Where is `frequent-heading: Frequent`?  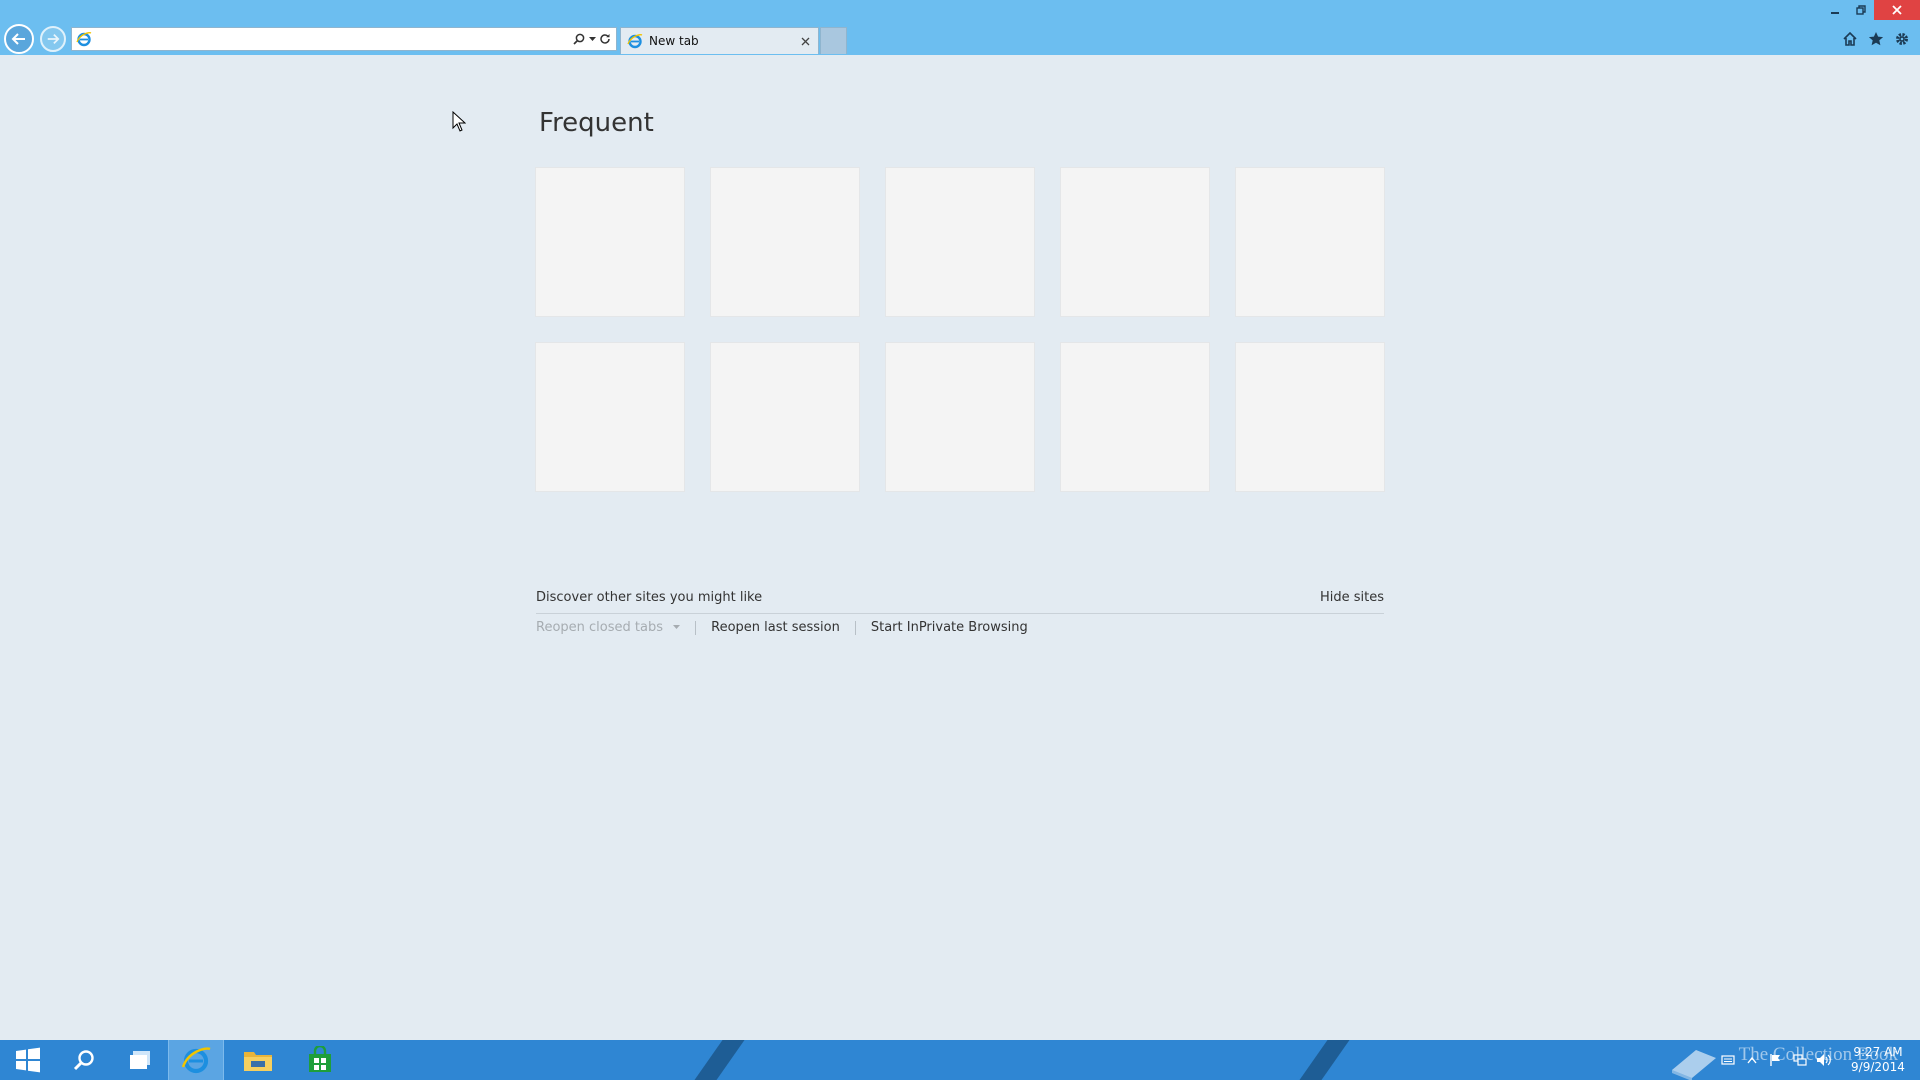
frequent-heading: Frequent is located at coordinates (596, 123).